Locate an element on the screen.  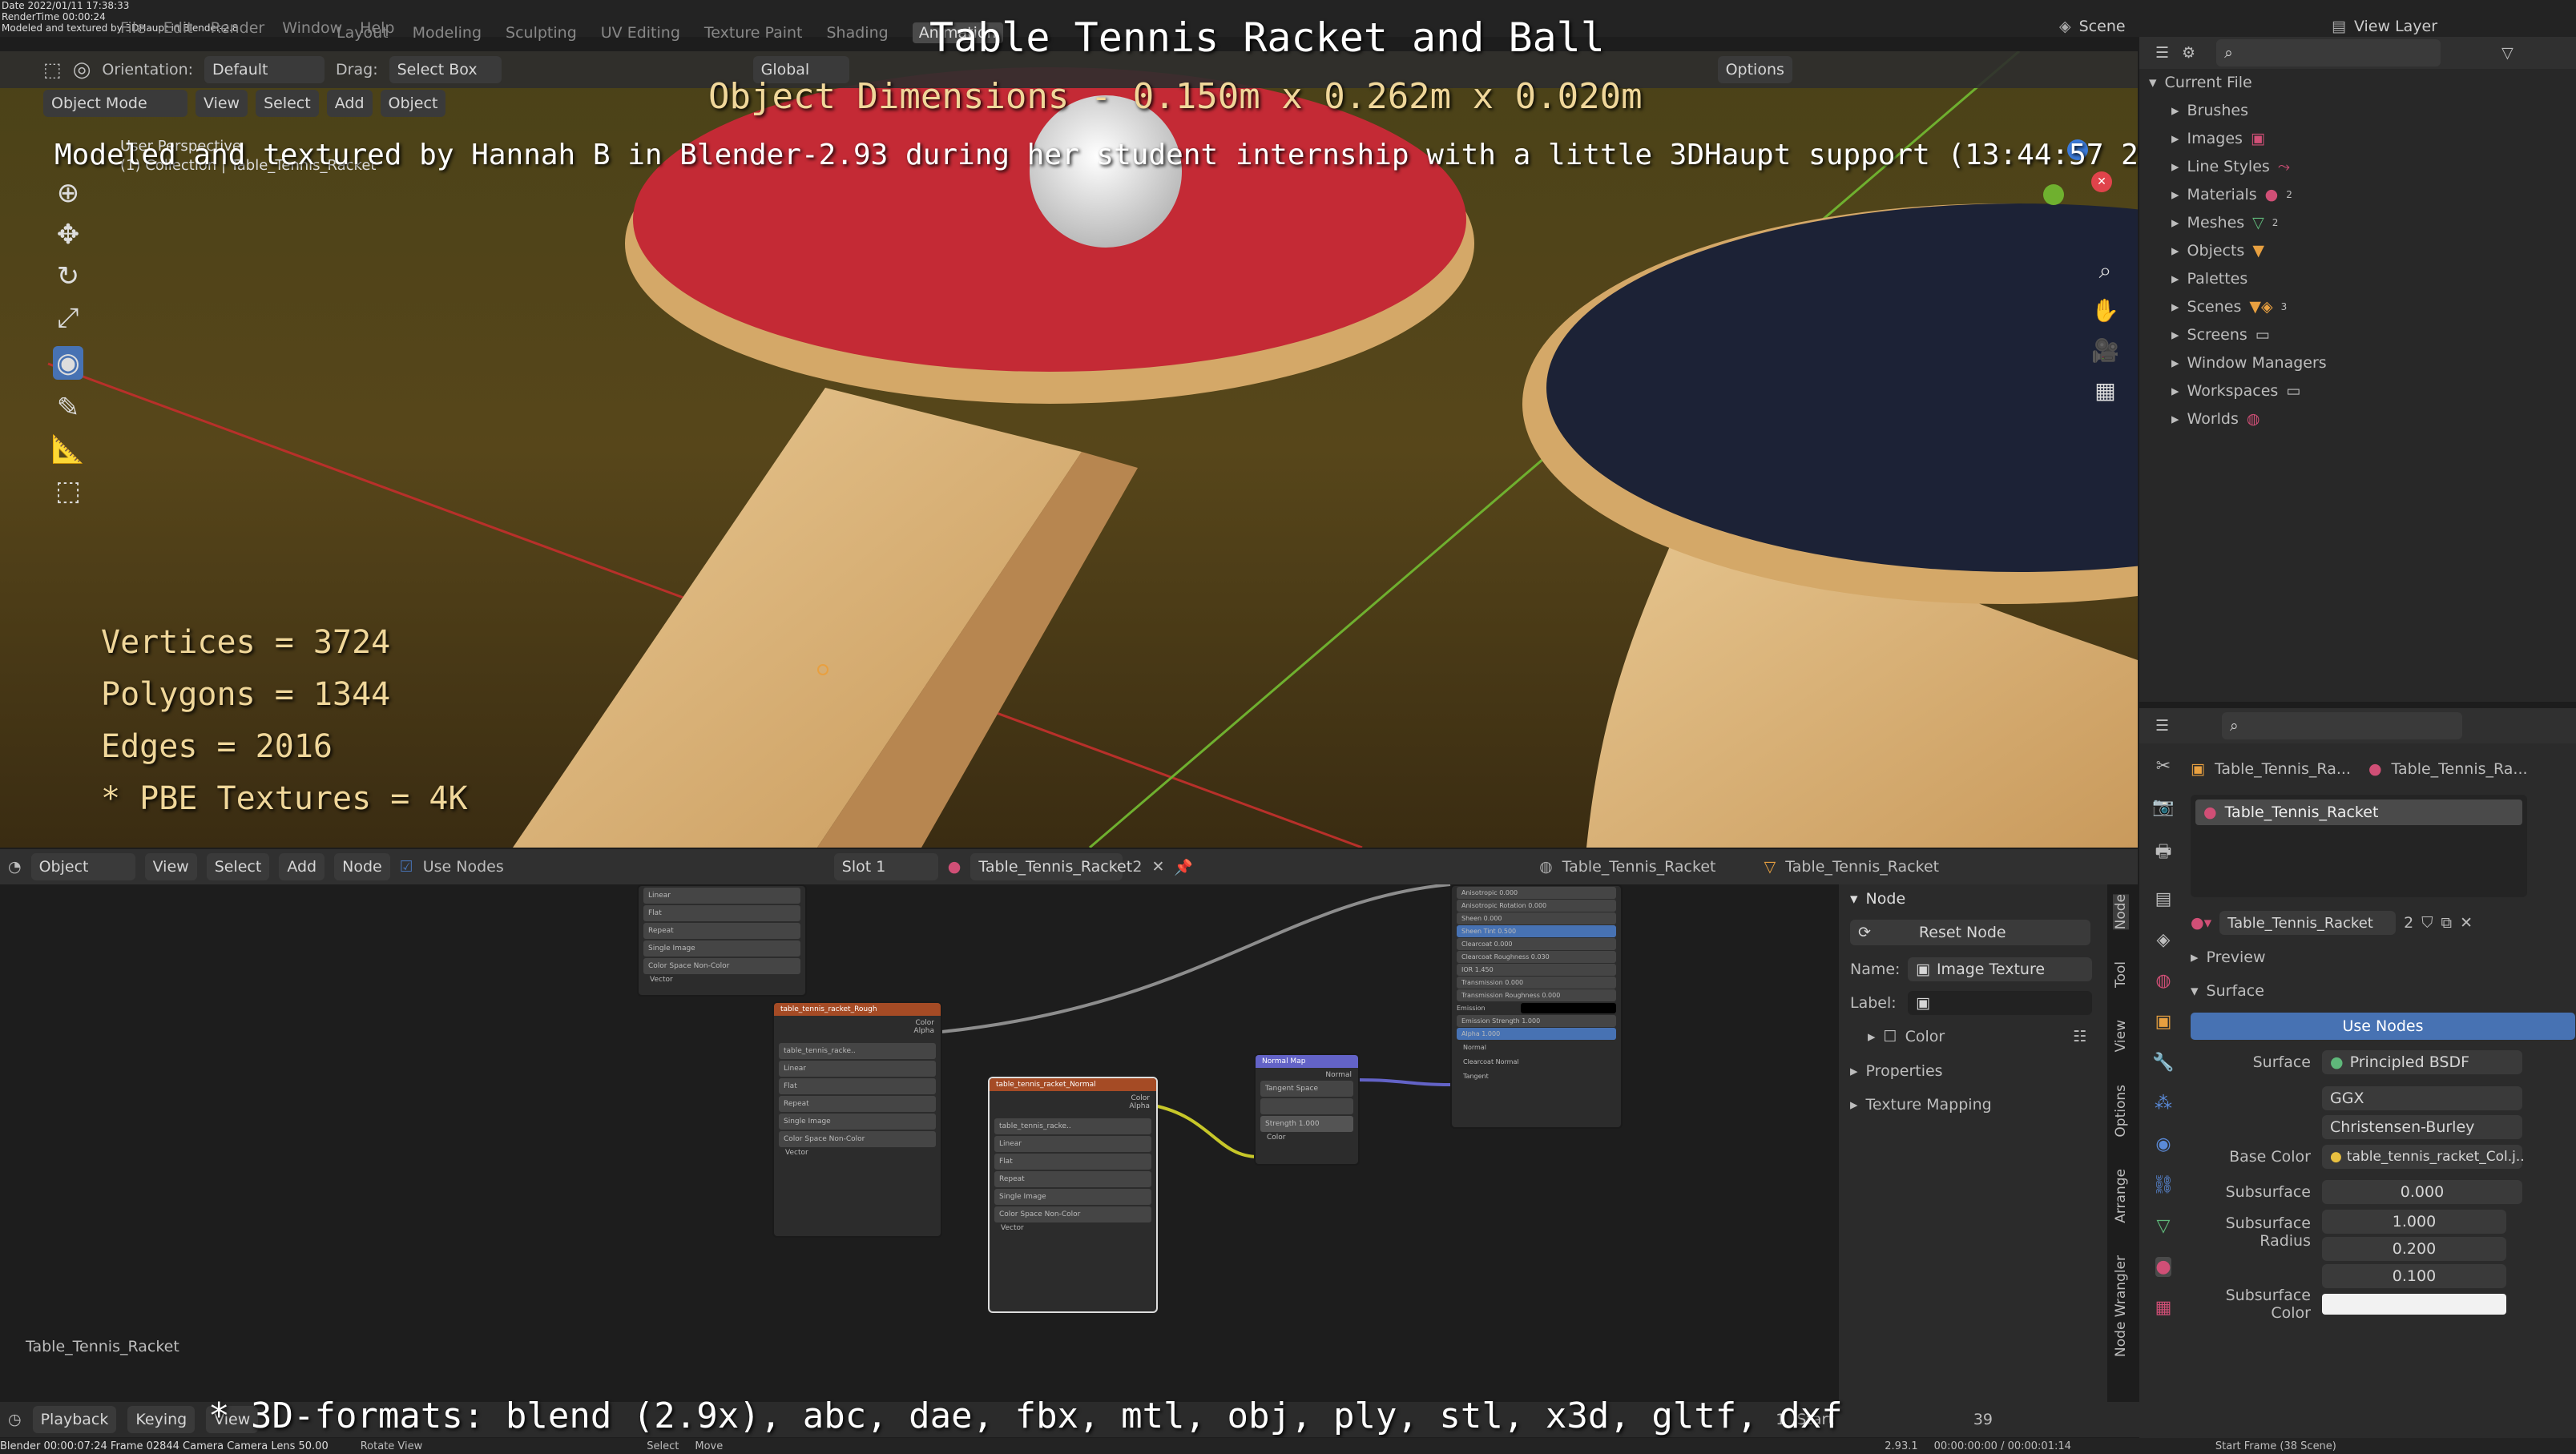
menu-node: Node is located at coordinates (362, 867).